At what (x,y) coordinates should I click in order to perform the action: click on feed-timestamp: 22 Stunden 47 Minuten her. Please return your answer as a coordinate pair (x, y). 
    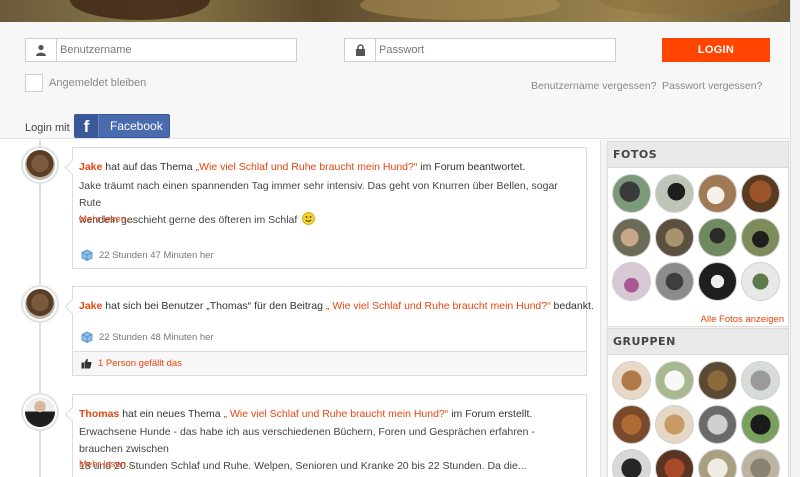
    Looking at the image, I should click on (147, 255).